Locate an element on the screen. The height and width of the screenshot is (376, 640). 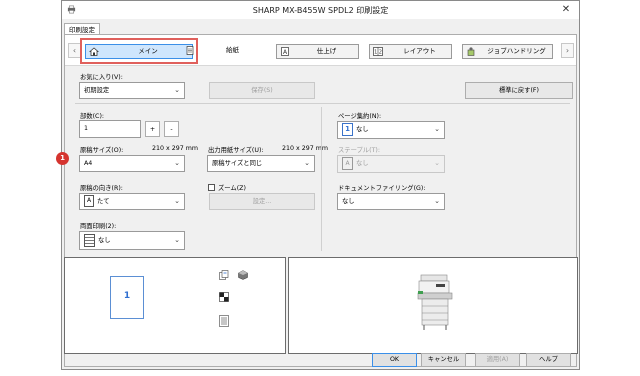
output-size-select: 原稿サイズと同じ ⌄ is located at coordinates (261, 163).